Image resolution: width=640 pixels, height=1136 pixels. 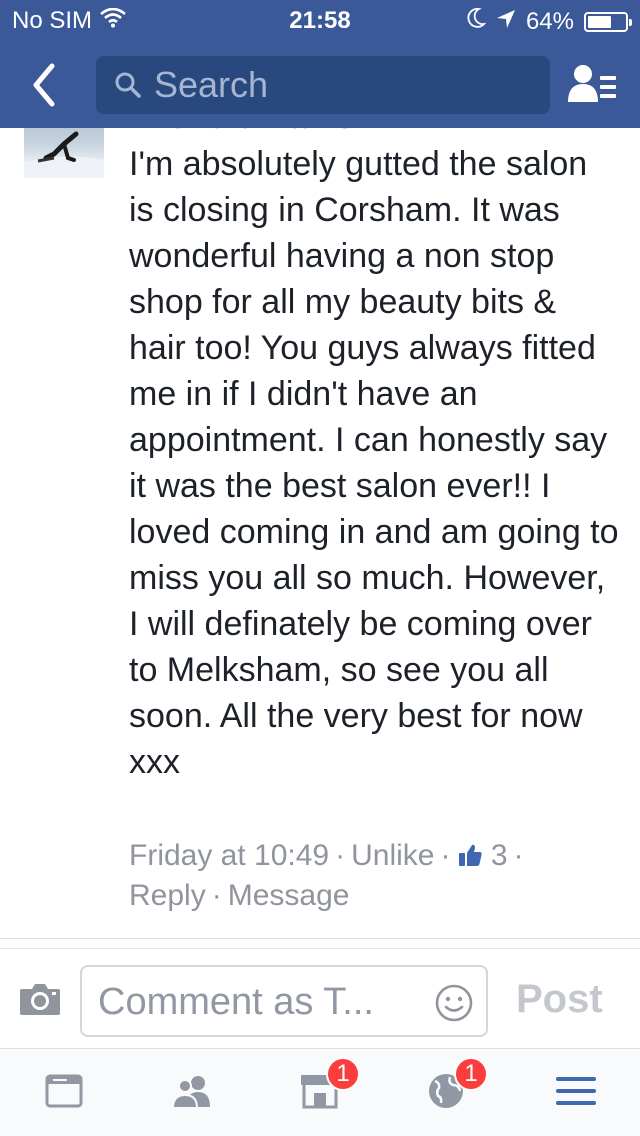 I want to click on tab-friends, so click(x=192, y=1093).